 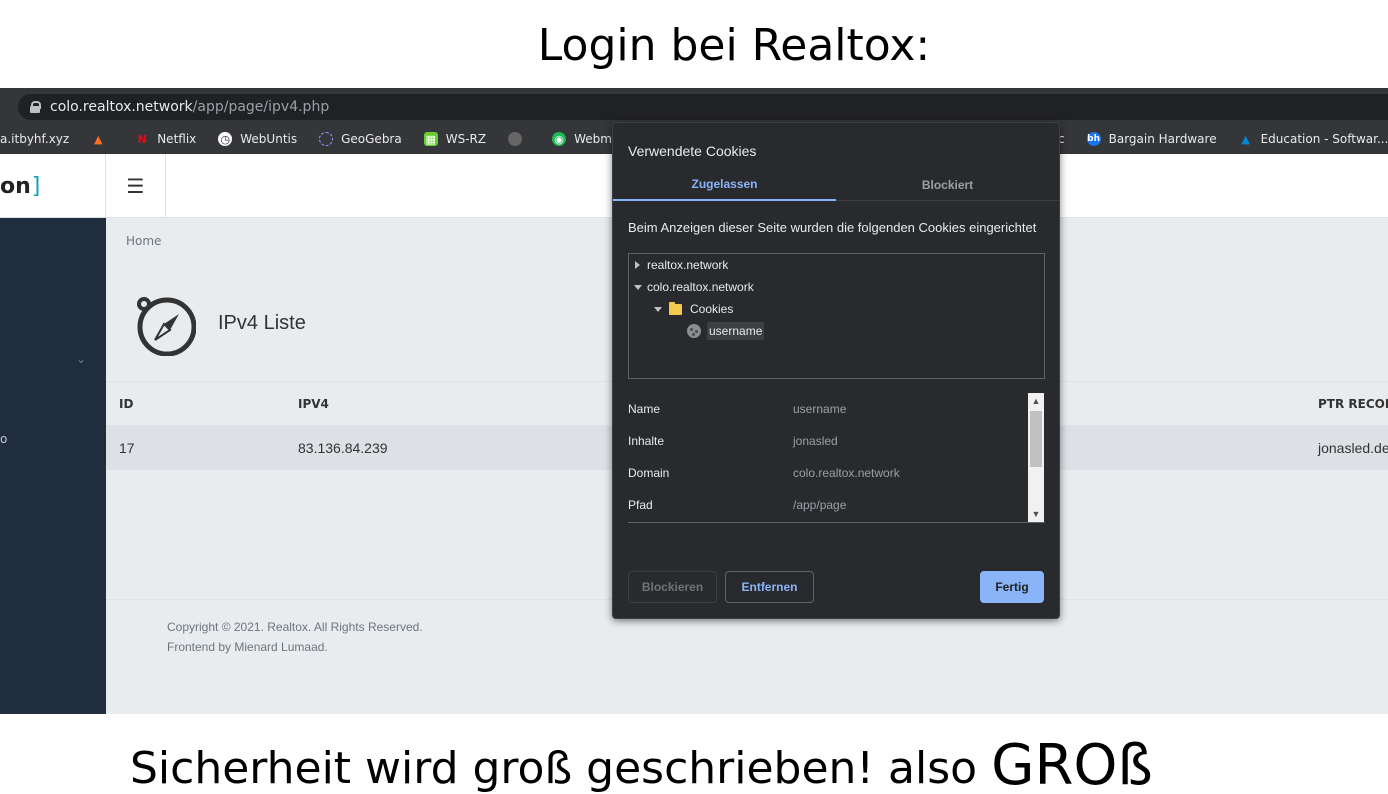 I want to click on bookmark-itbyhf: a.itbyhf.xyz, so click(x=34, y=139).